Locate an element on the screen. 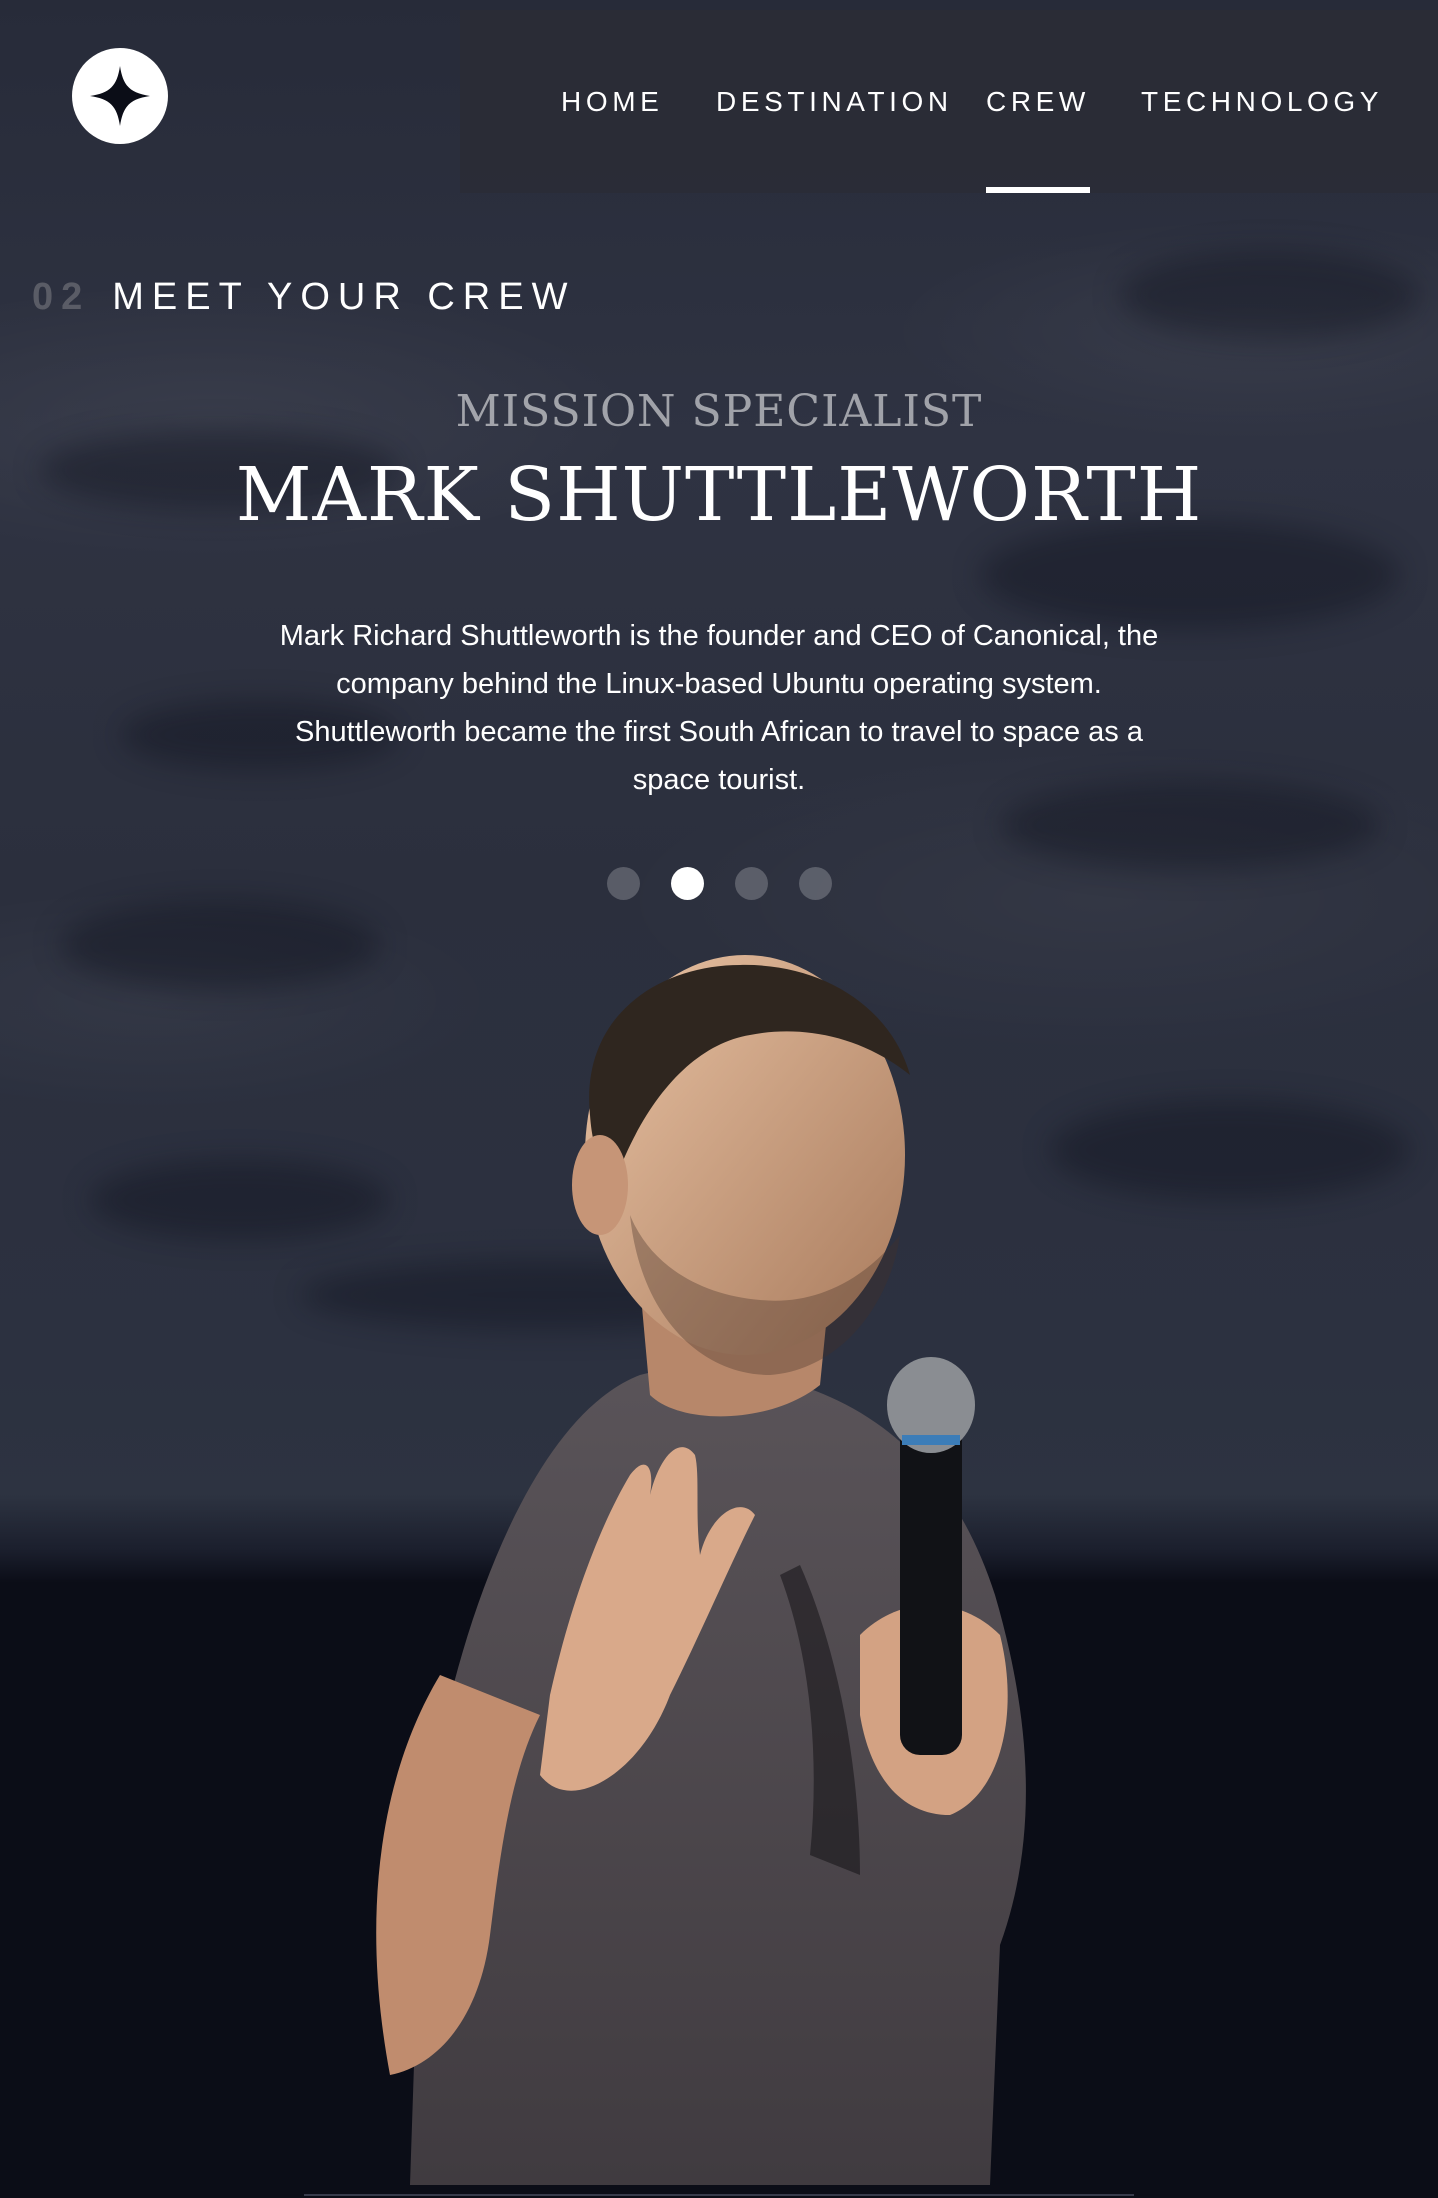  page-heading: 02 MEET YOUR CREW is located at coordinates (303, 297).